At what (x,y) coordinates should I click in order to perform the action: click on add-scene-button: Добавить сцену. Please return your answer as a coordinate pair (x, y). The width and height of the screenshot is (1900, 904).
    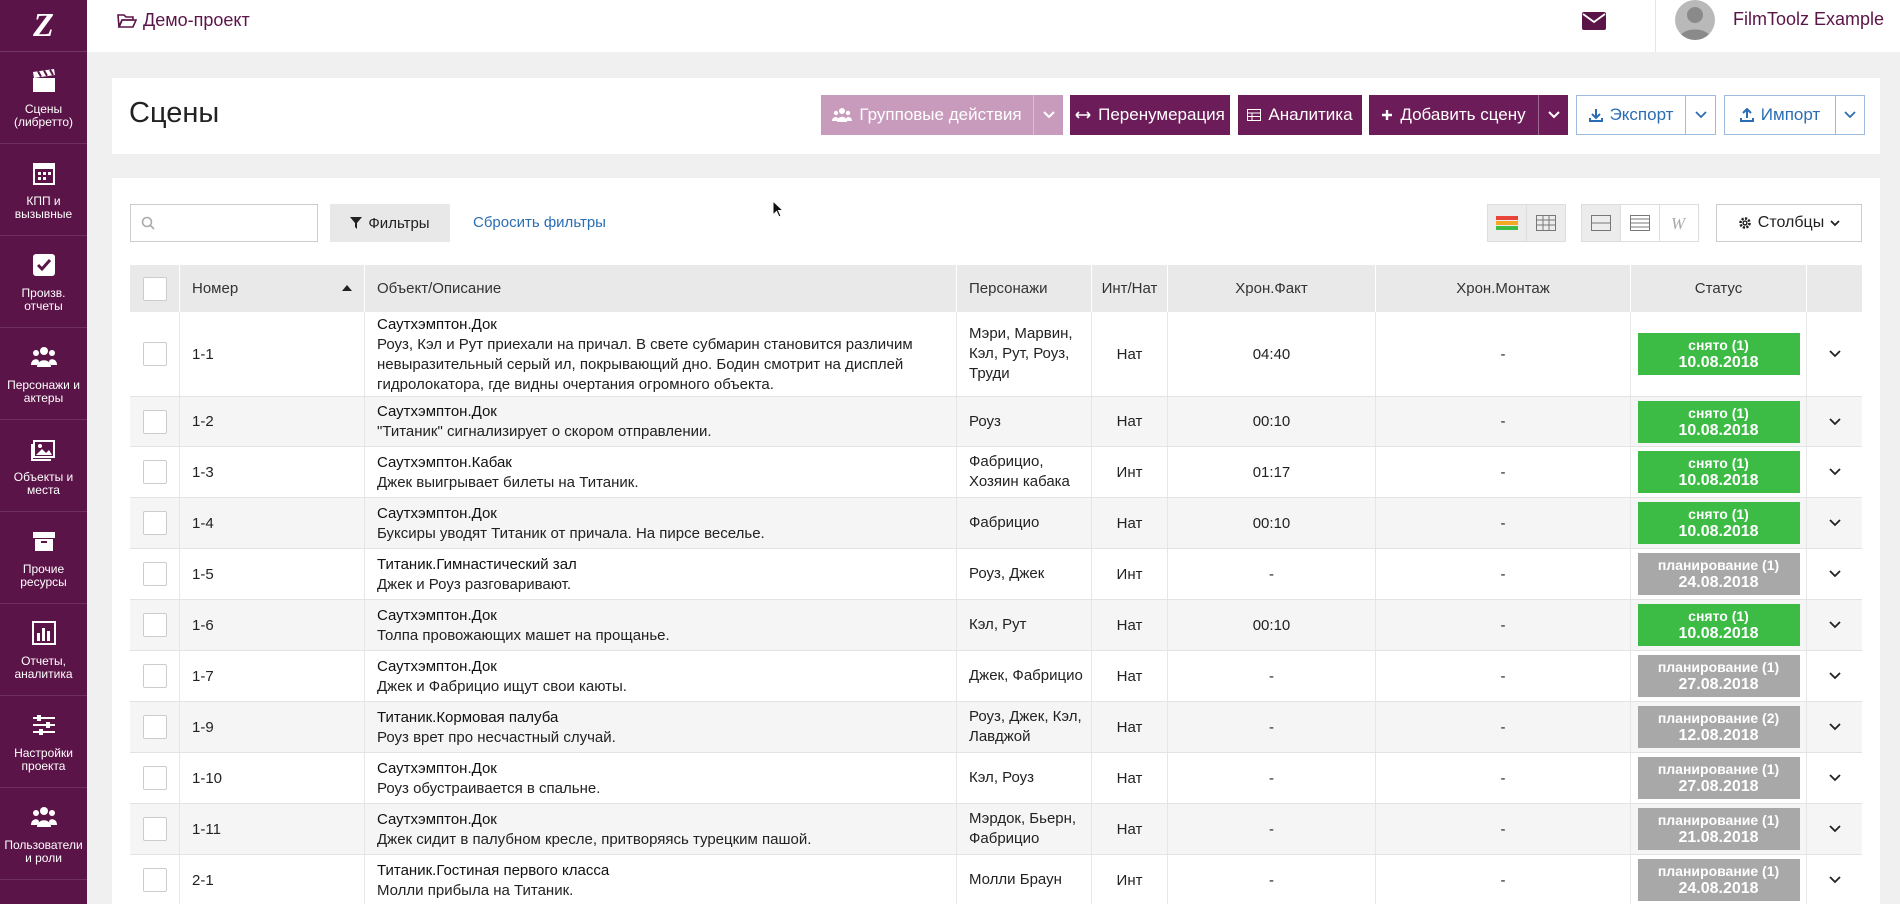
    Looking at the image, I should click on (1453, 115).